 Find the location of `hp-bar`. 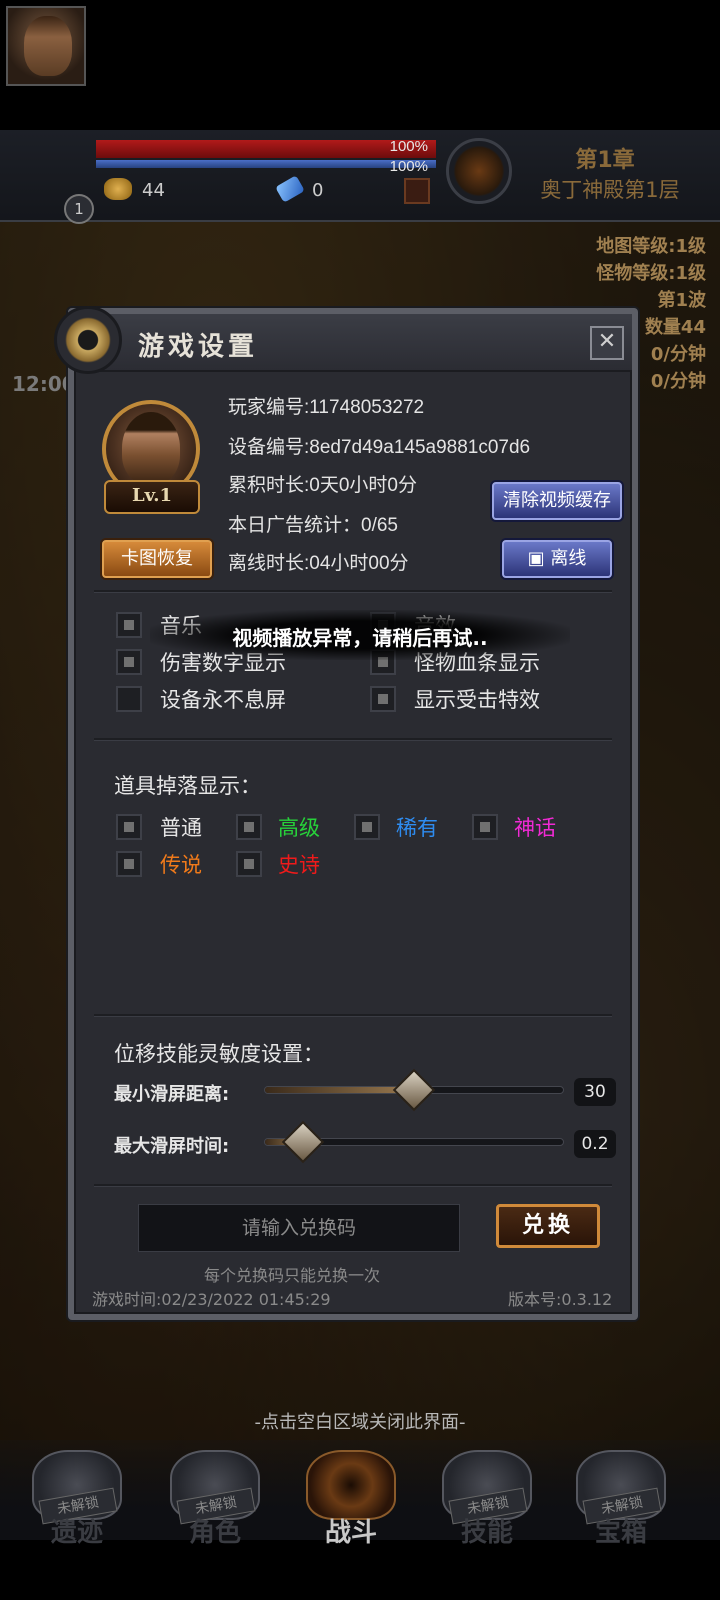

hp-bar is located at coordinates (266, 149).